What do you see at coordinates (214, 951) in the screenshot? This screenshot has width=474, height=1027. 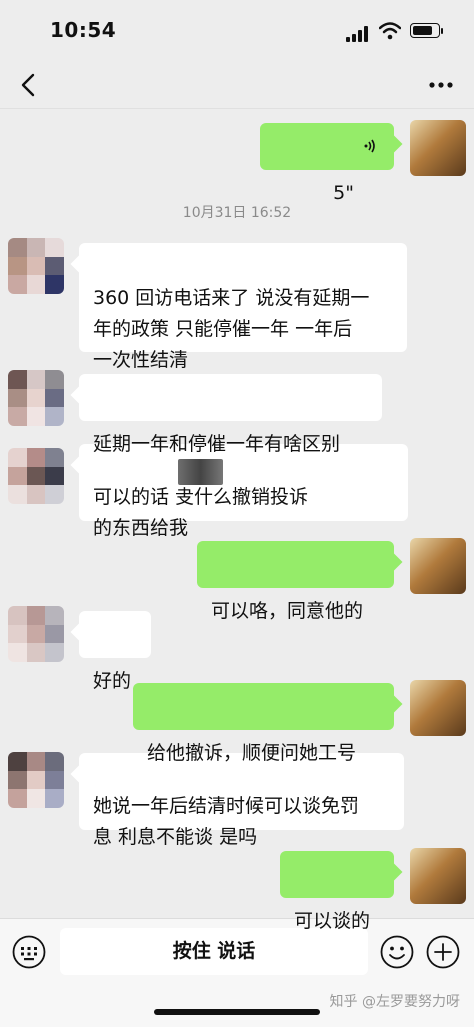 I see `hold-to-talk-button: 按住 说话` at bounding box center [214, 951].